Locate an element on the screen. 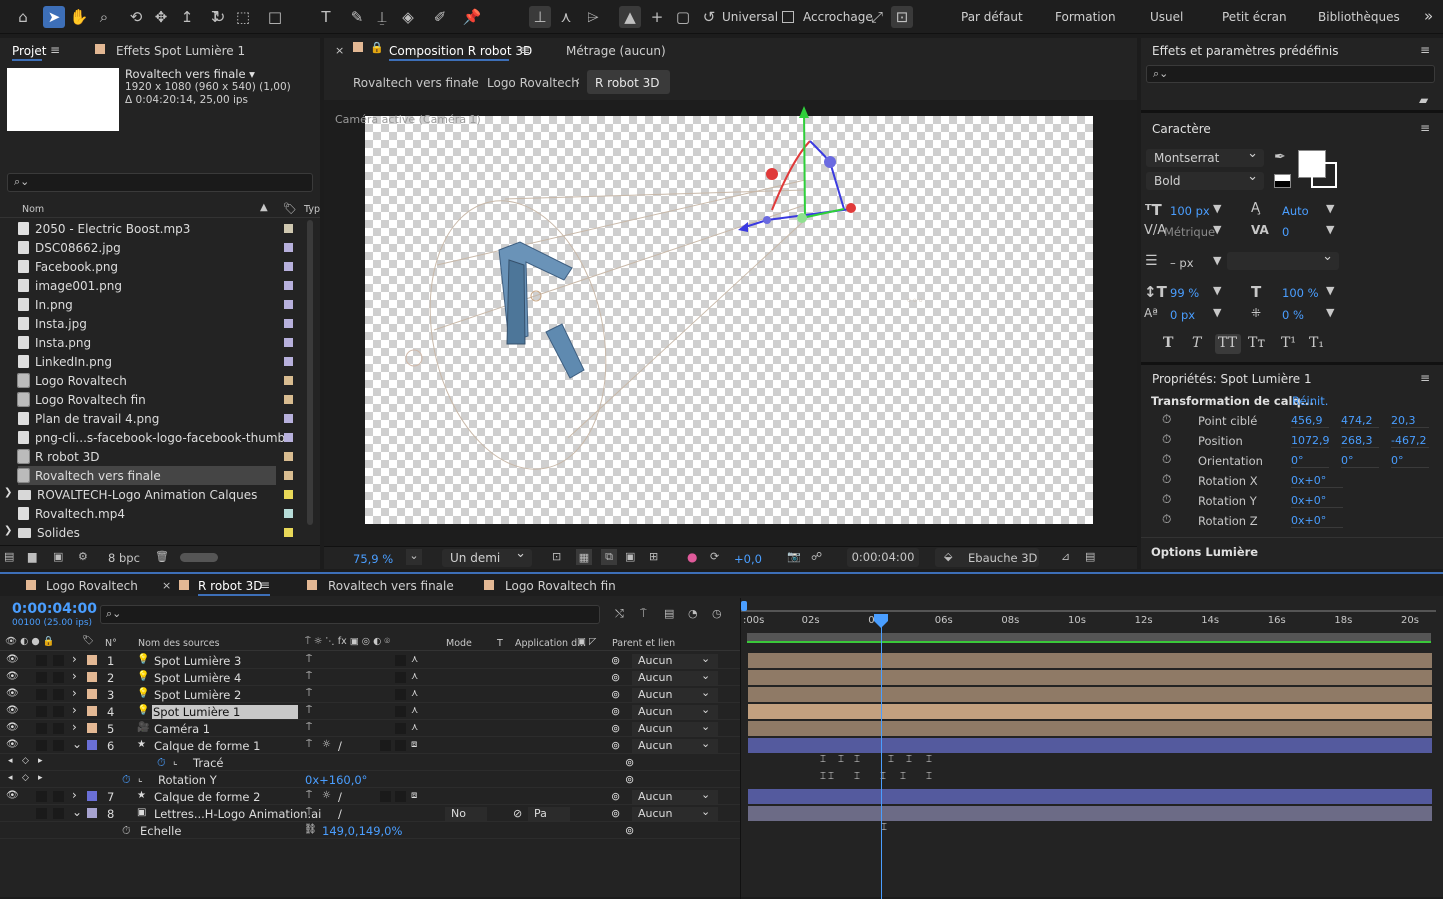 This screenshot has height=899, width=1443. timeline-search-input: ⌕⌄ is located at coordinates (350, 614).